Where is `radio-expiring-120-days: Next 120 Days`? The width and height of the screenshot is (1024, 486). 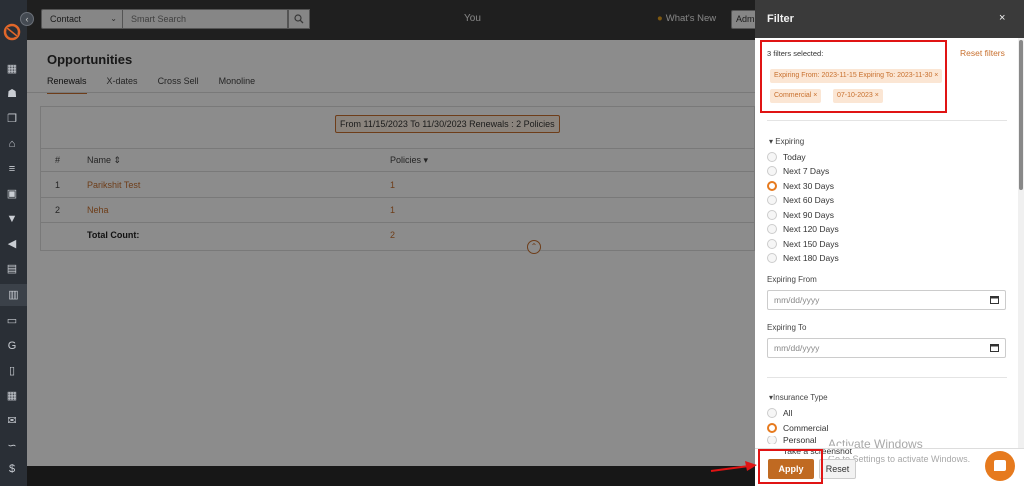
radio-expiring-120-days: Next 120 Days is located at coordinates (803, 229).